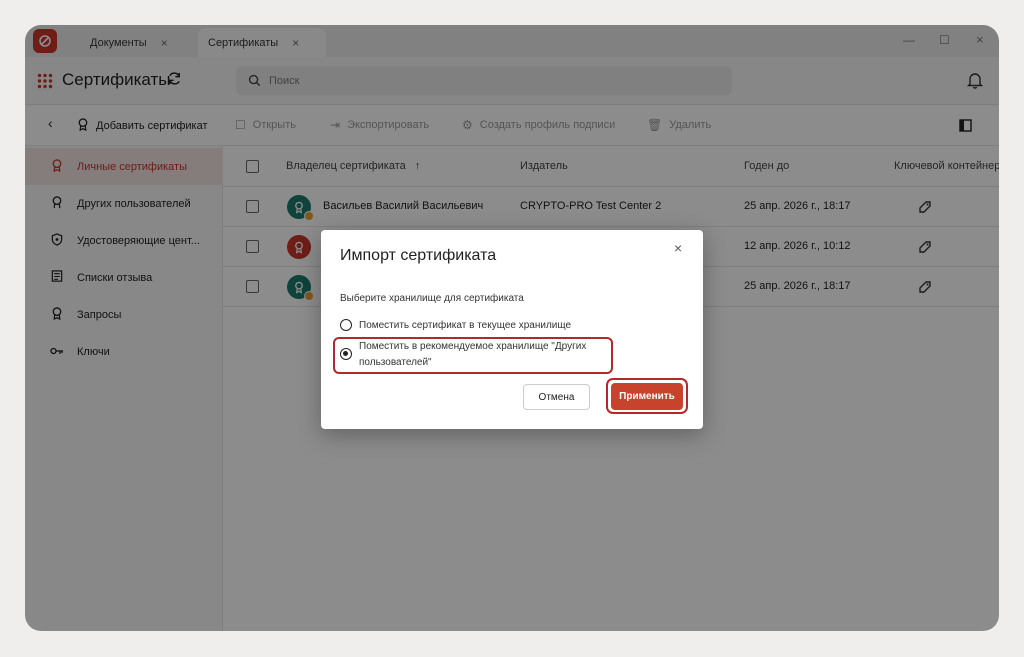 The width and height of the screenshot is (1024, 657). What do you see at coordinates (678, 248) in the screenshot?
I see `close-icon: ×` at bounding box center [678, 248].